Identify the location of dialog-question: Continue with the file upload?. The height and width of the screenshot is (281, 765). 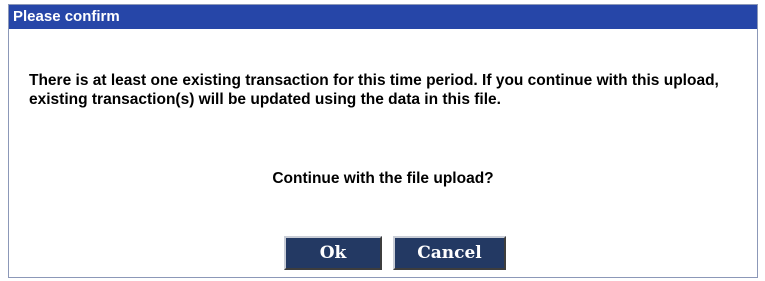
(383, 178).